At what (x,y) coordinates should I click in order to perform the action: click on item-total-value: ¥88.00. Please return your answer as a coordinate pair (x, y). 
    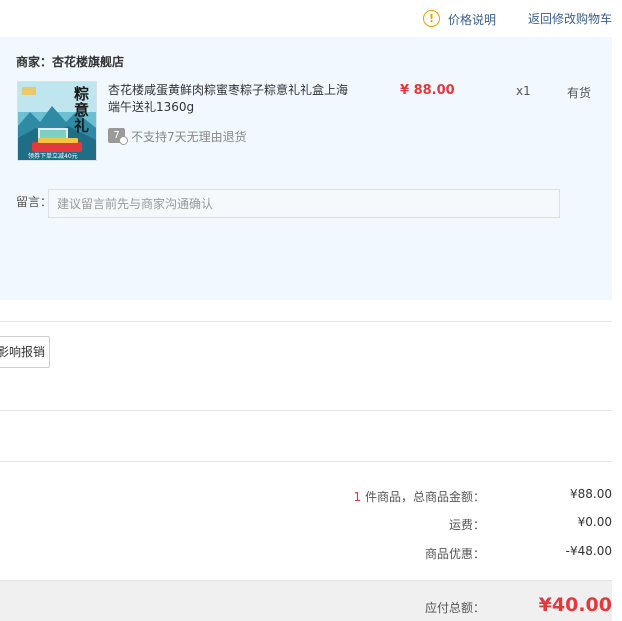
    Looking at the image, I should click on (591, 494).